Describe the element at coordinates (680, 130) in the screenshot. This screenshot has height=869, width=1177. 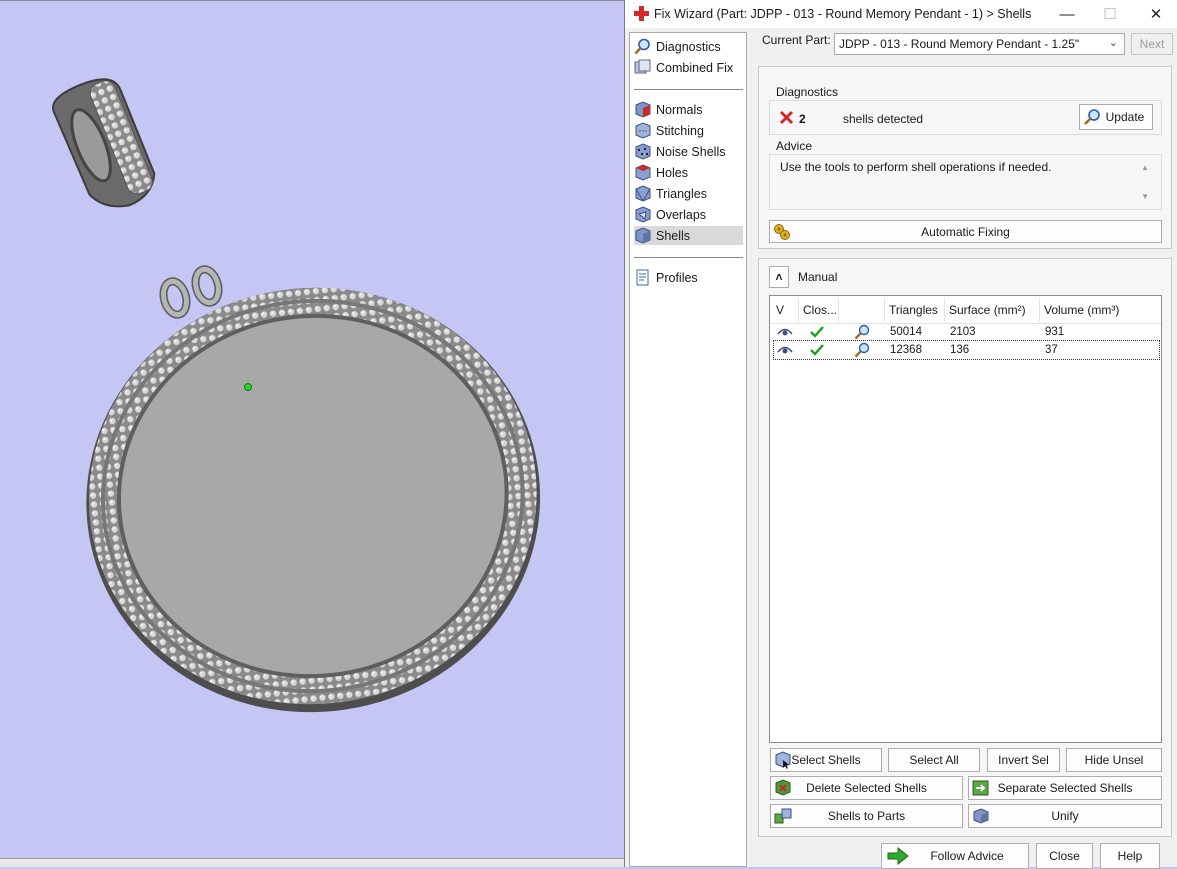
I see `nav-label: Stitching` at that location.